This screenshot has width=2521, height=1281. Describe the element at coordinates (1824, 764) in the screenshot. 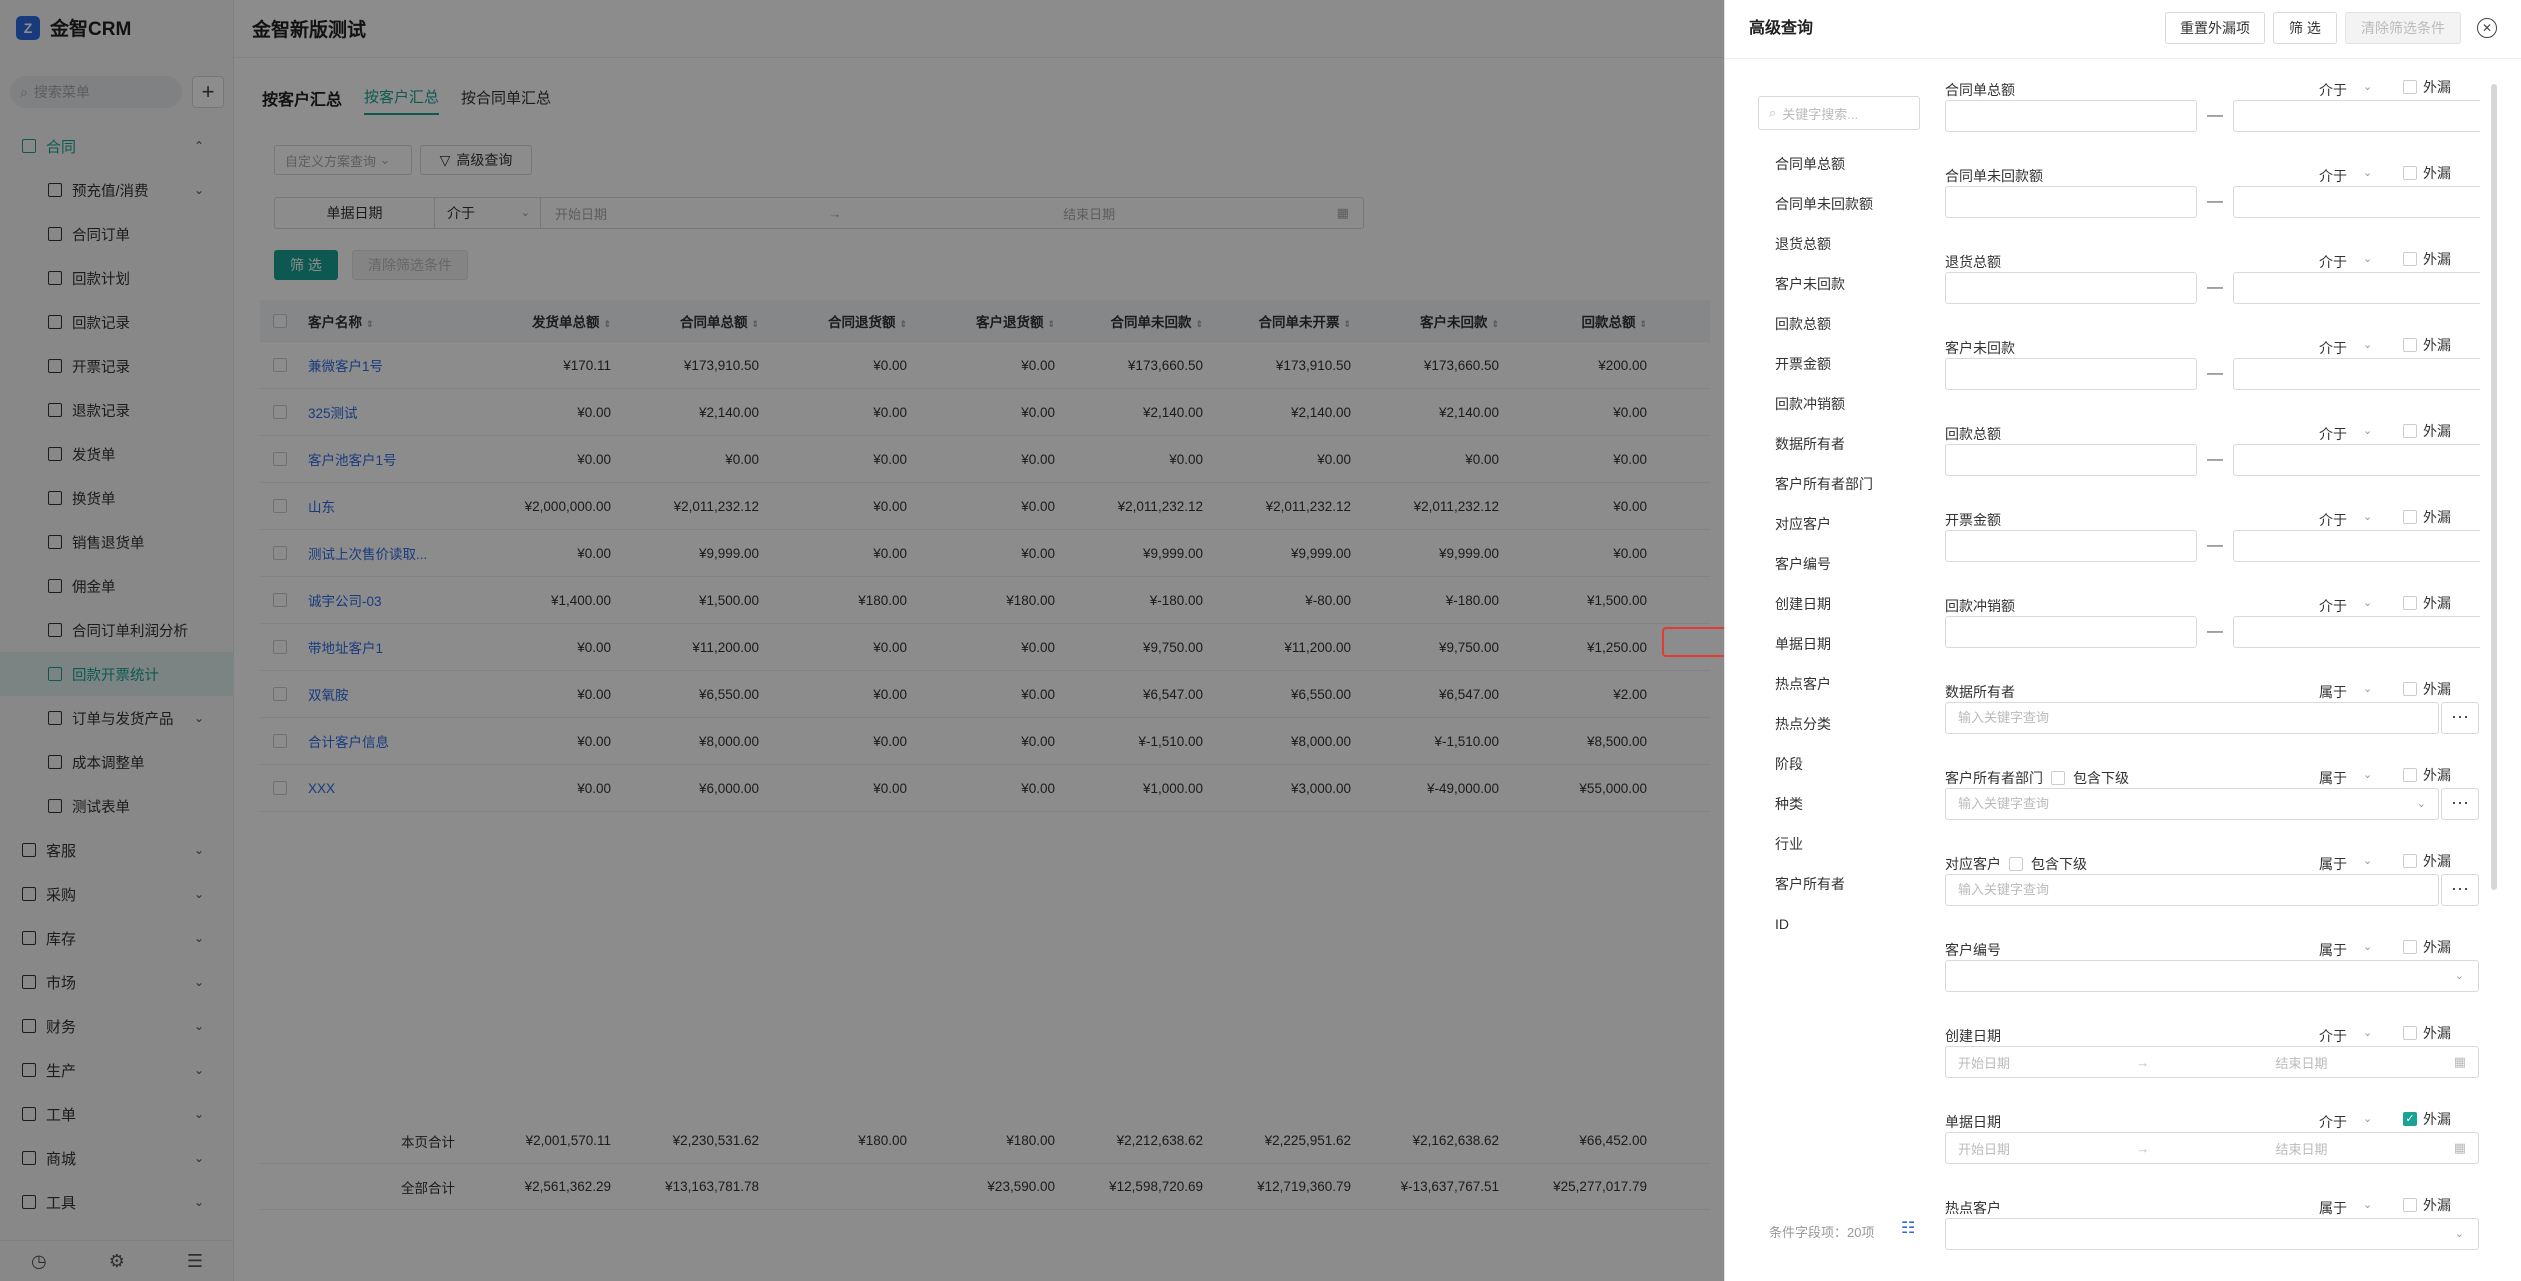

I see `field-list-item: 阶段` at that location.